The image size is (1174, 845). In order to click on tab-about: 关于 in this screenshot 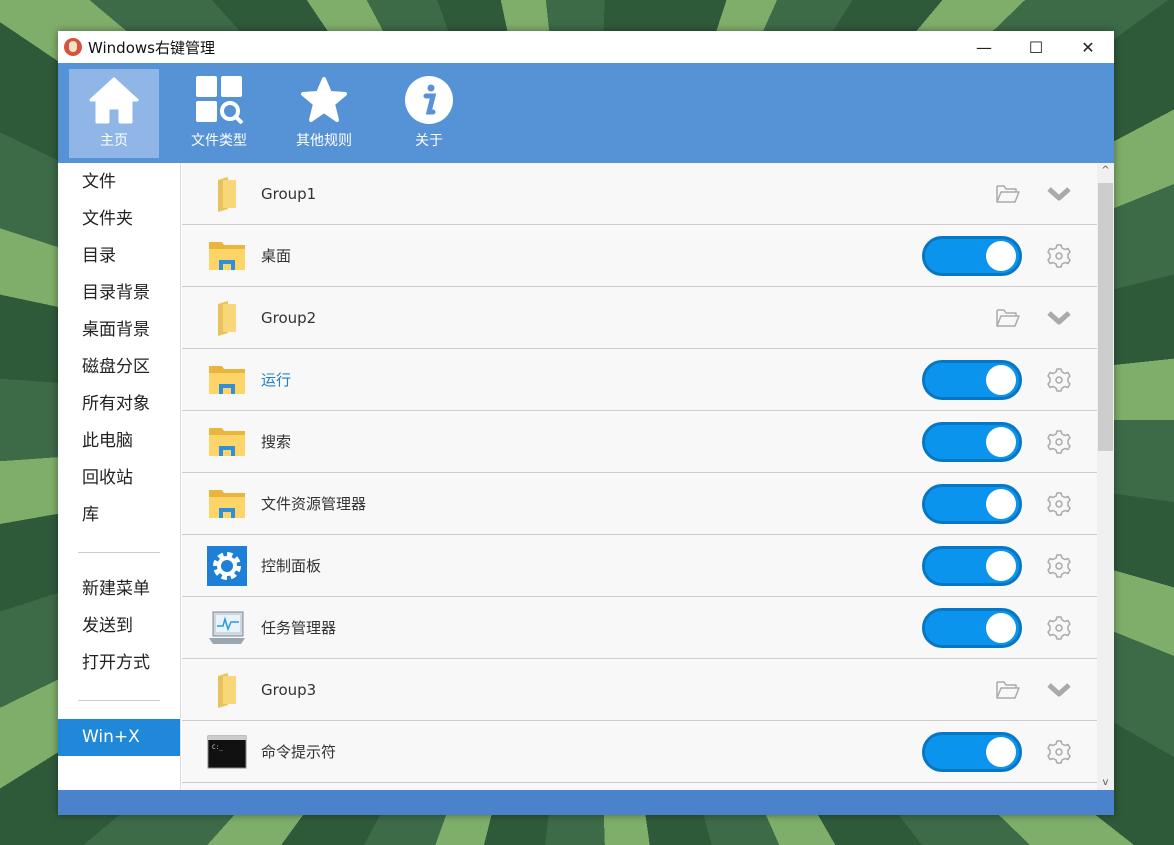, I will do `click(429, 113)`.